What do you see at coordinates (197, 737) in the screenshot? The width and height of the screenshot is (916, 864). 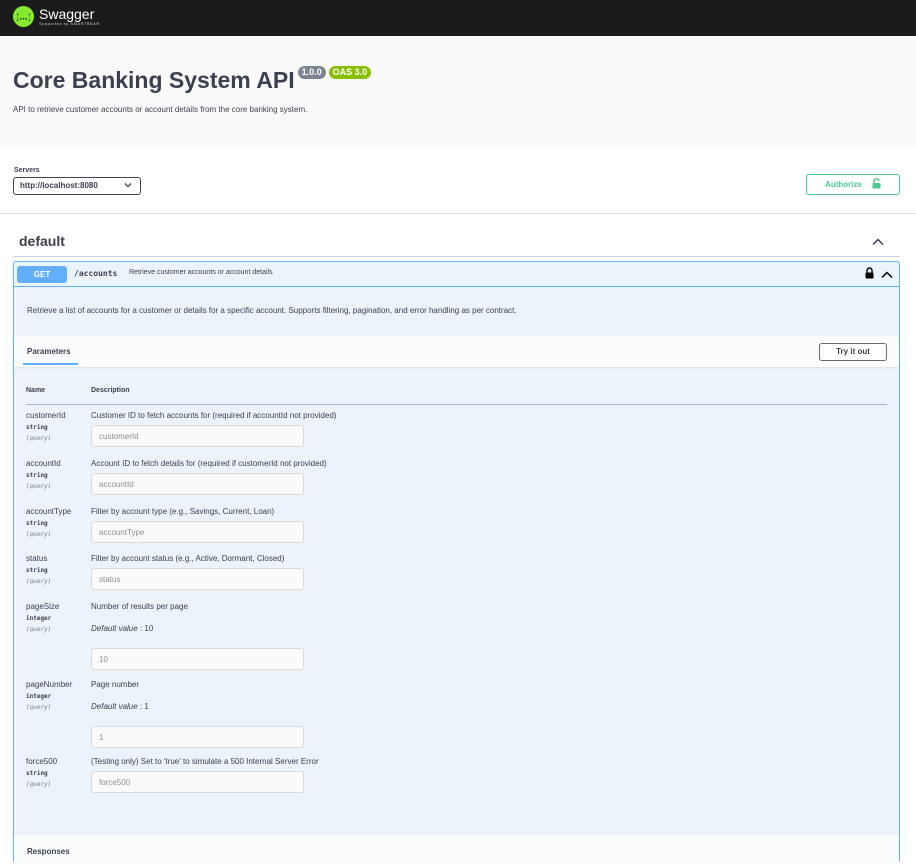 I see `pageNumber-input: 1` at bounding box center [197, 737].